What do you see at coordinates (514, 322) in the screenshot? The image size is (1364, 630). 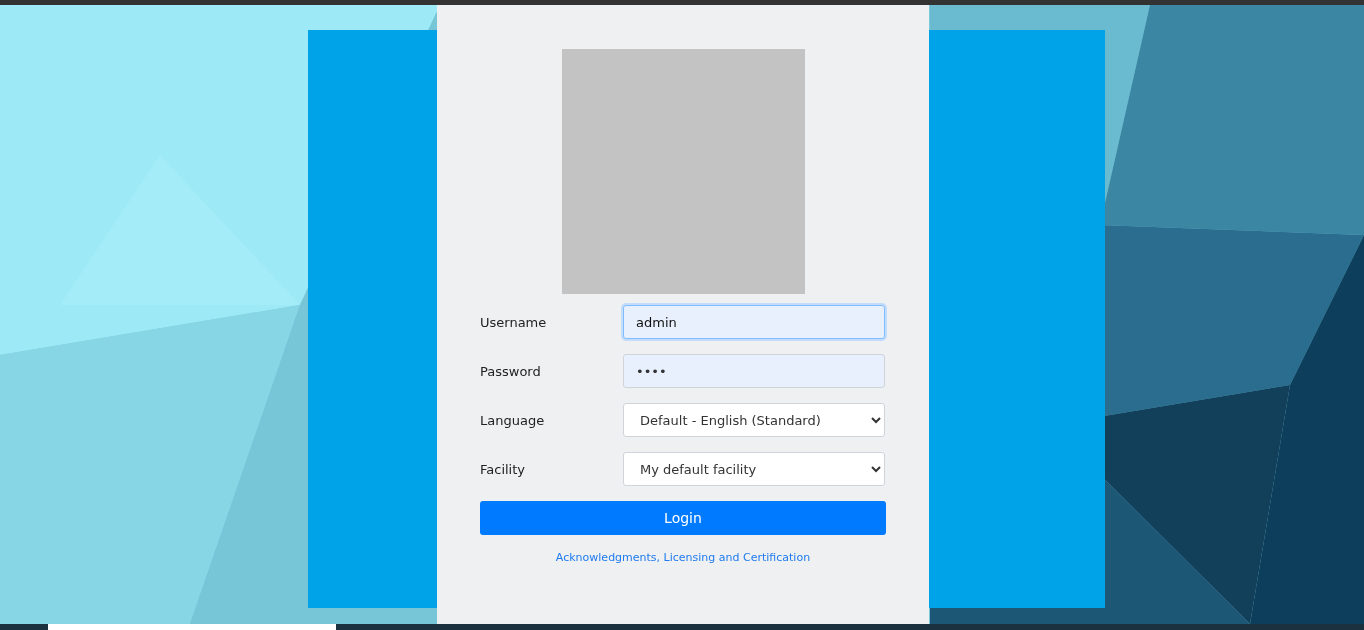 I see `field-label: Username` at bounding box center [514, 322].